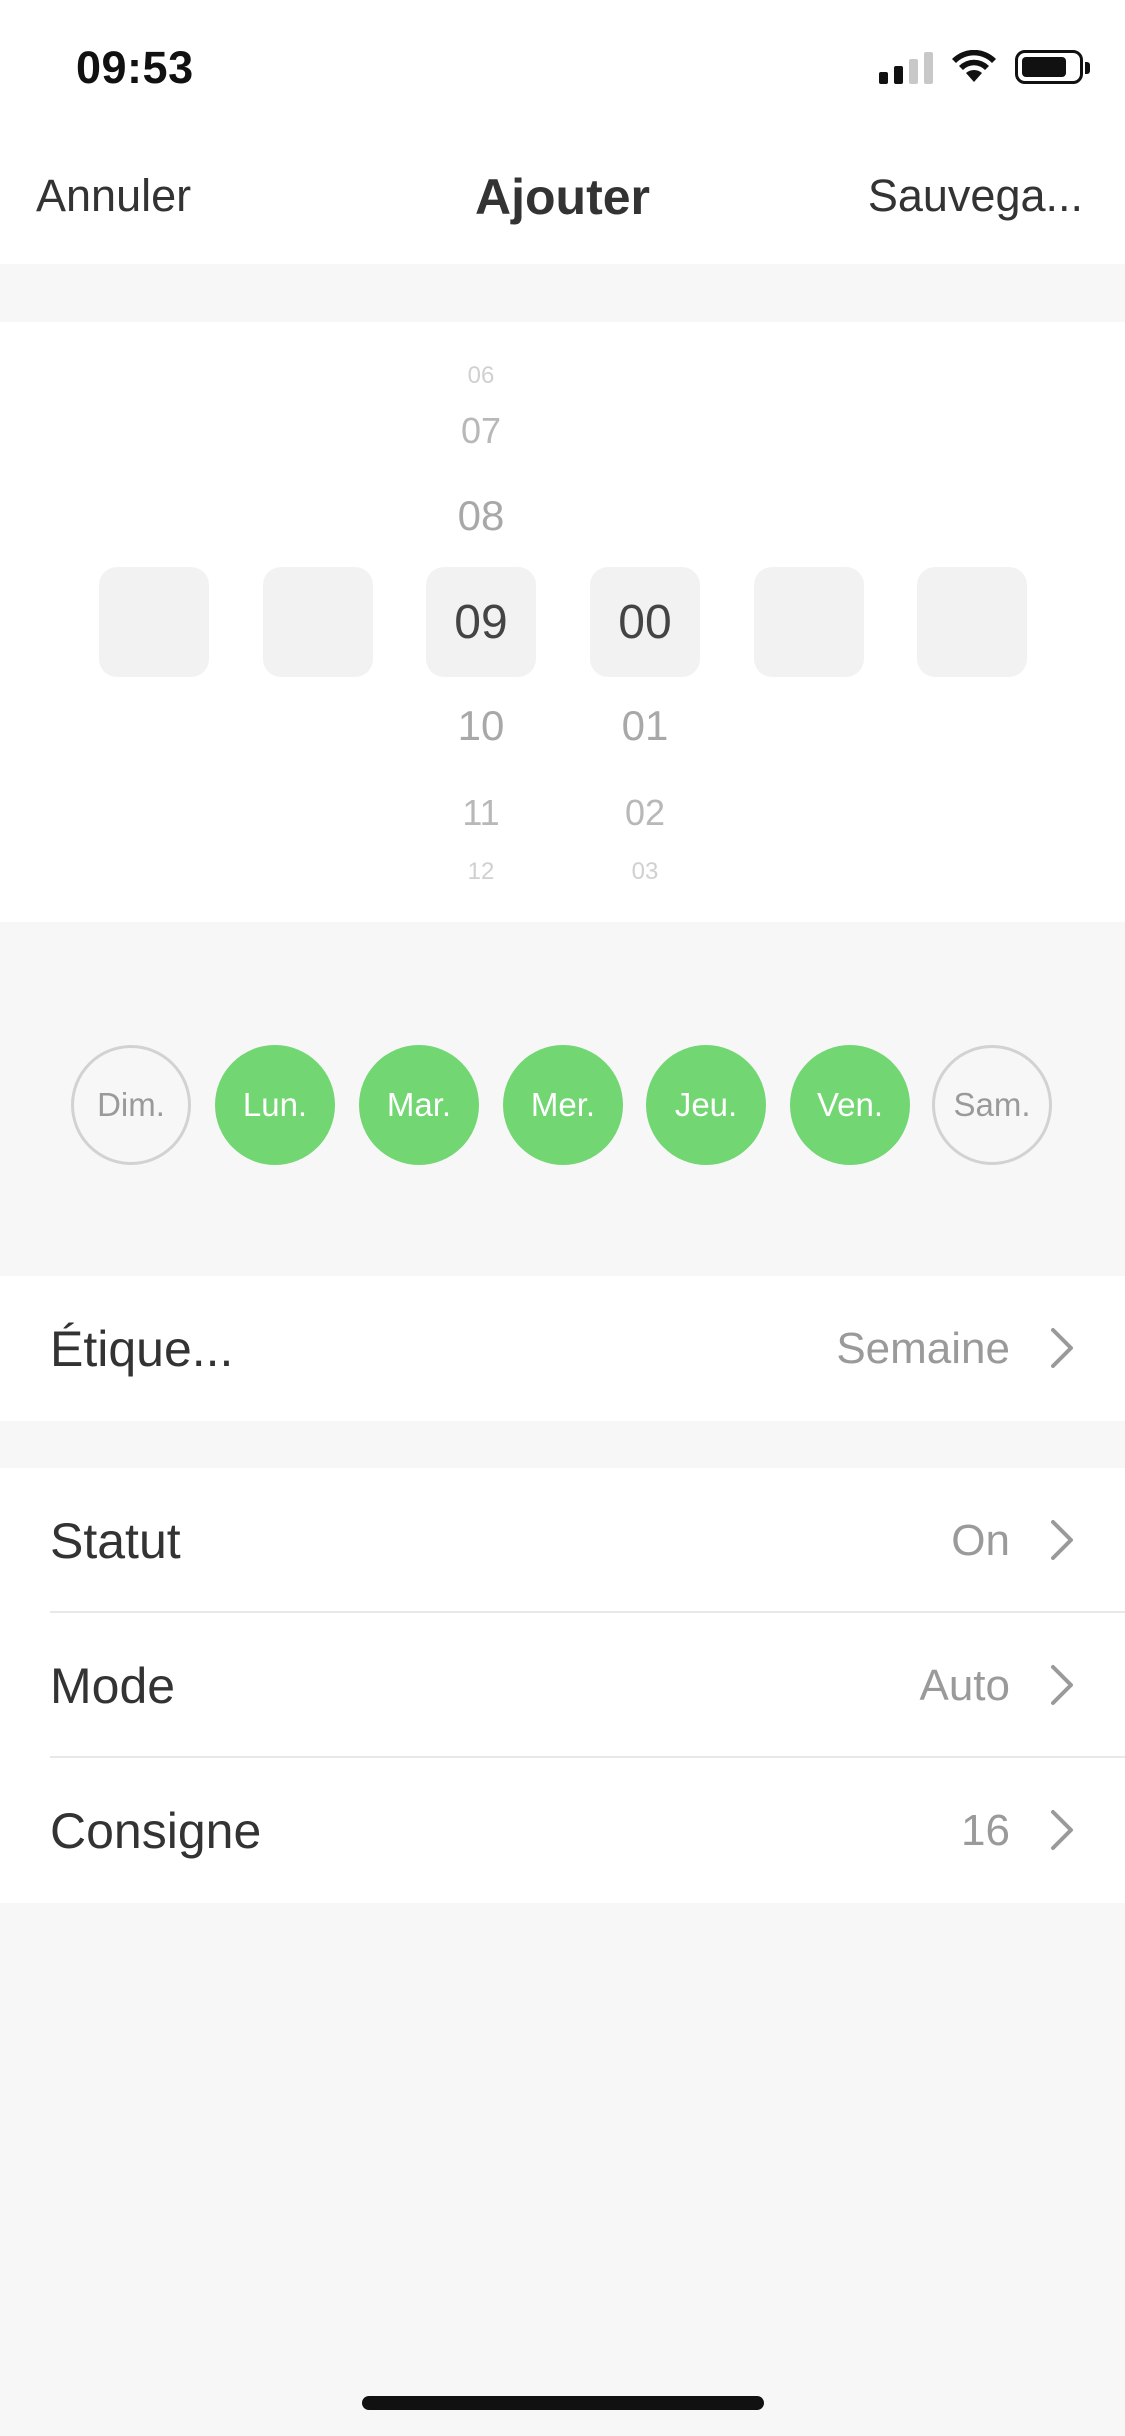 The height and width of the screenshot is (2436, 1125). Describe the element at coordinates (645, 813) in the screenshot. I see `minute-option: 02` at that location.